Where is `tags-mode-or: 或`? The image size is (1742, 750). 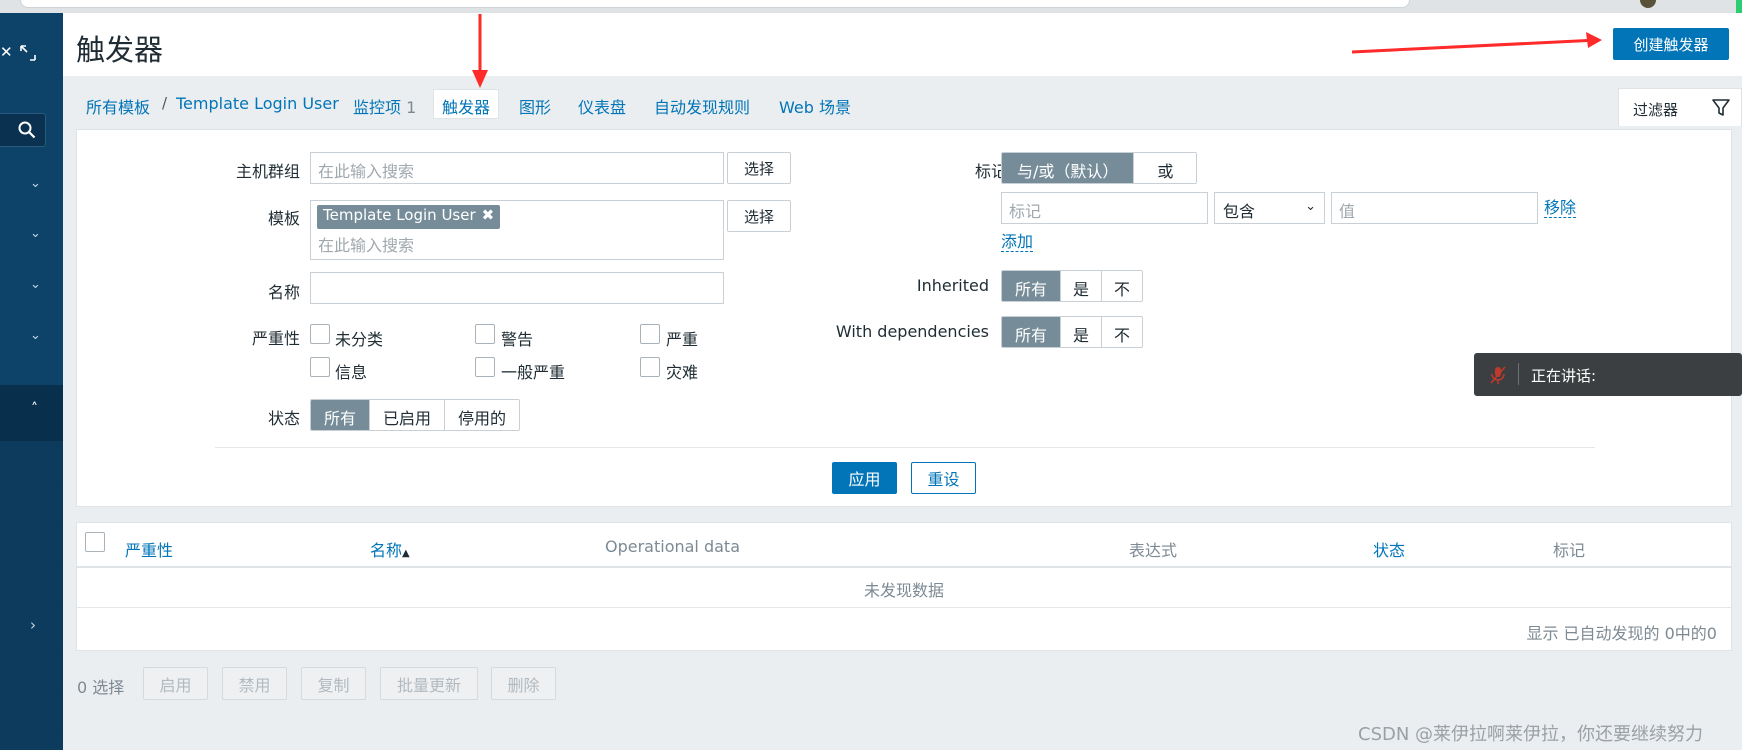
tags-mode-or: 或 is located at coordinates (1165, 168).